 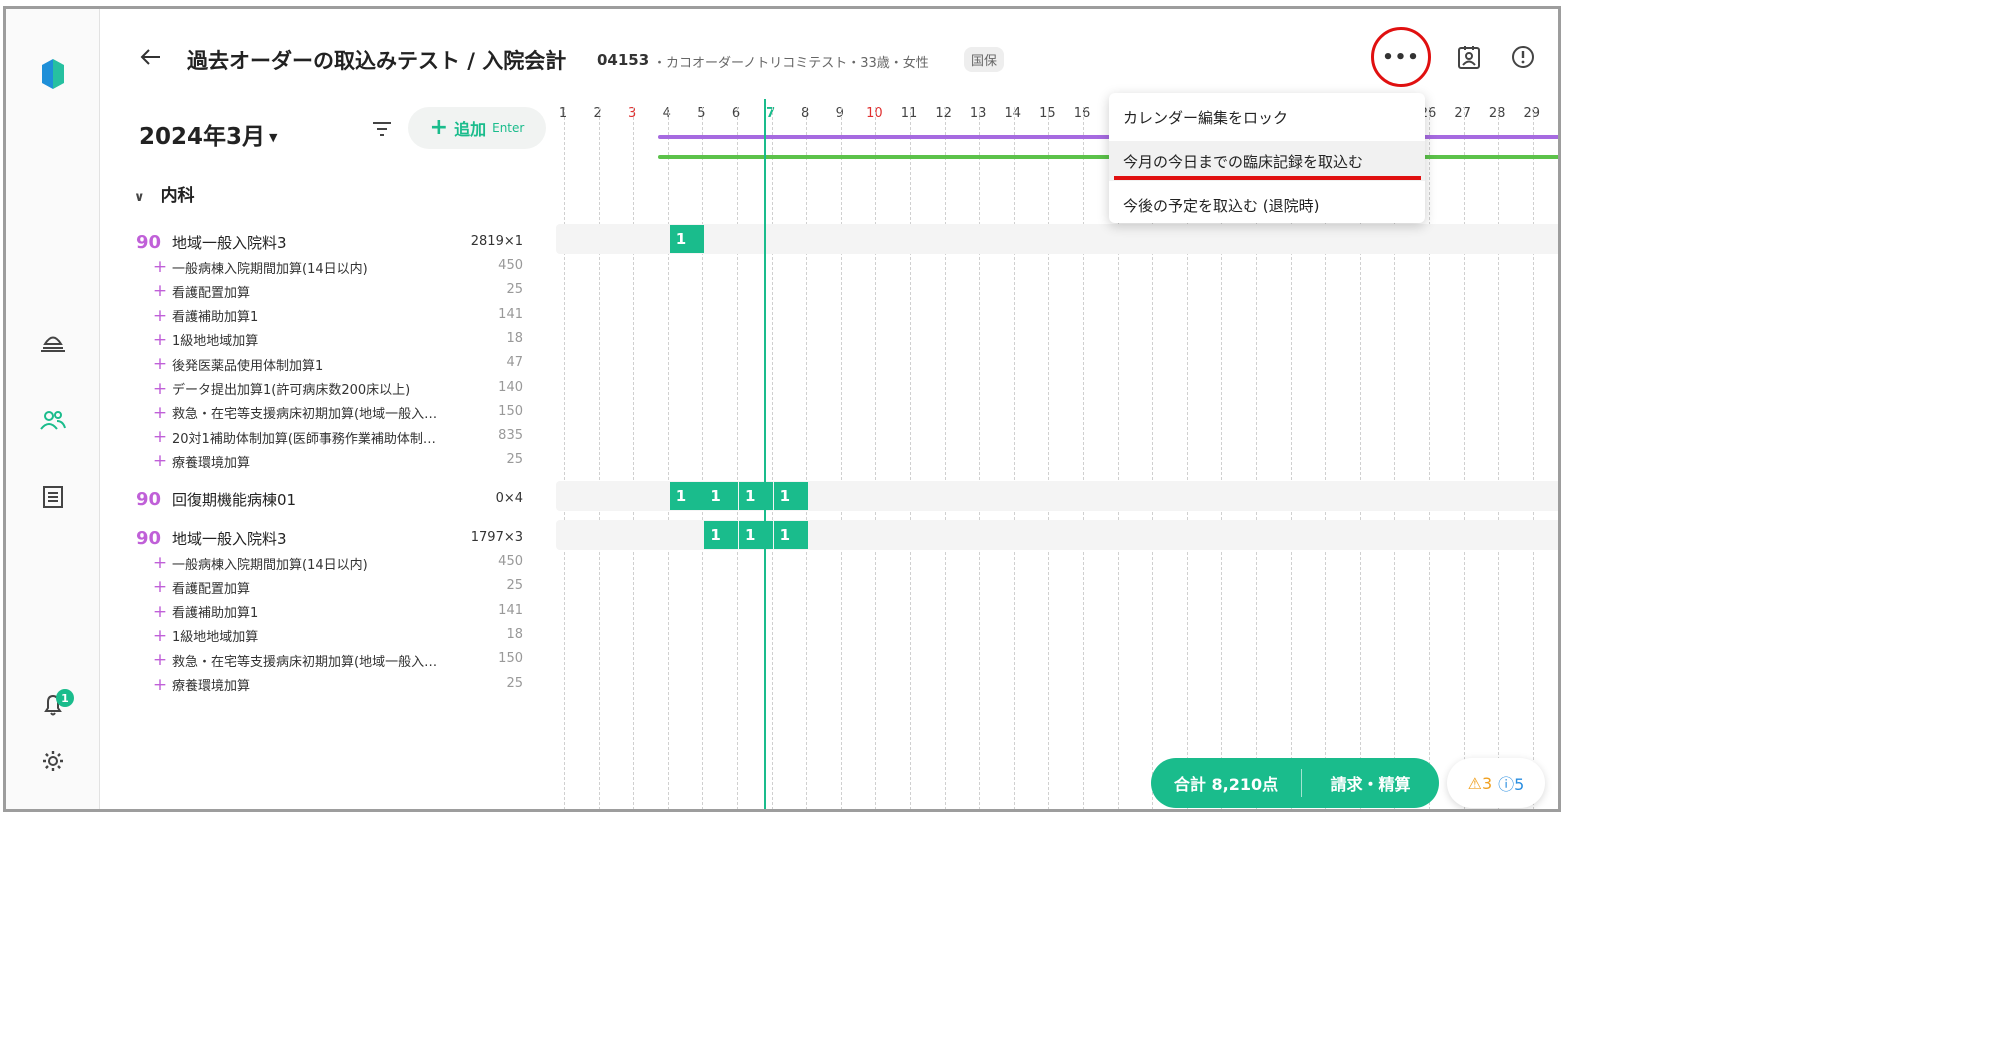 What do you see at coordinates (944, 113) in the screenshot?
I see `day-label: 12` at bounding box center [944, 113].